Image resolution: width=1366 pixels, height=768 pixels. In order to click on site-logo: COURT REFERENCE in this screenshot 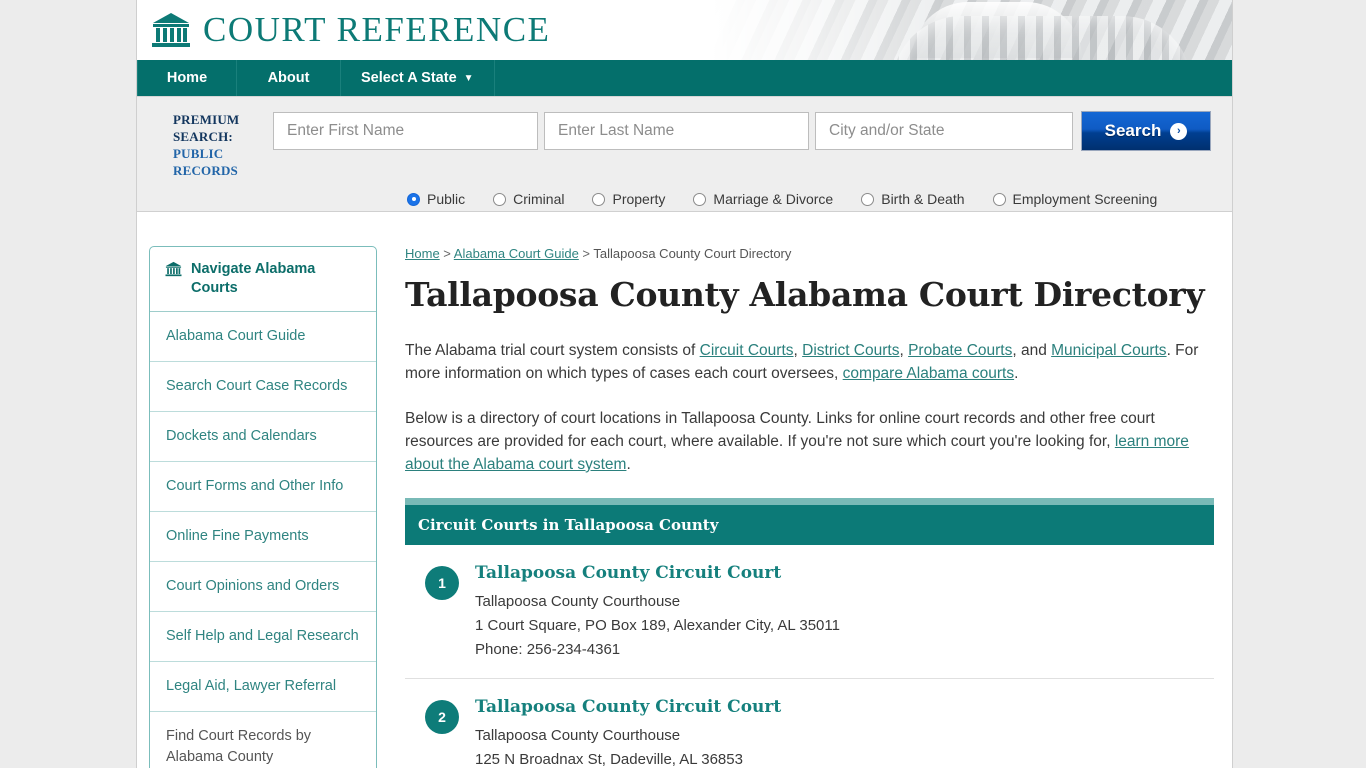, I will do `click(350, 30)`.